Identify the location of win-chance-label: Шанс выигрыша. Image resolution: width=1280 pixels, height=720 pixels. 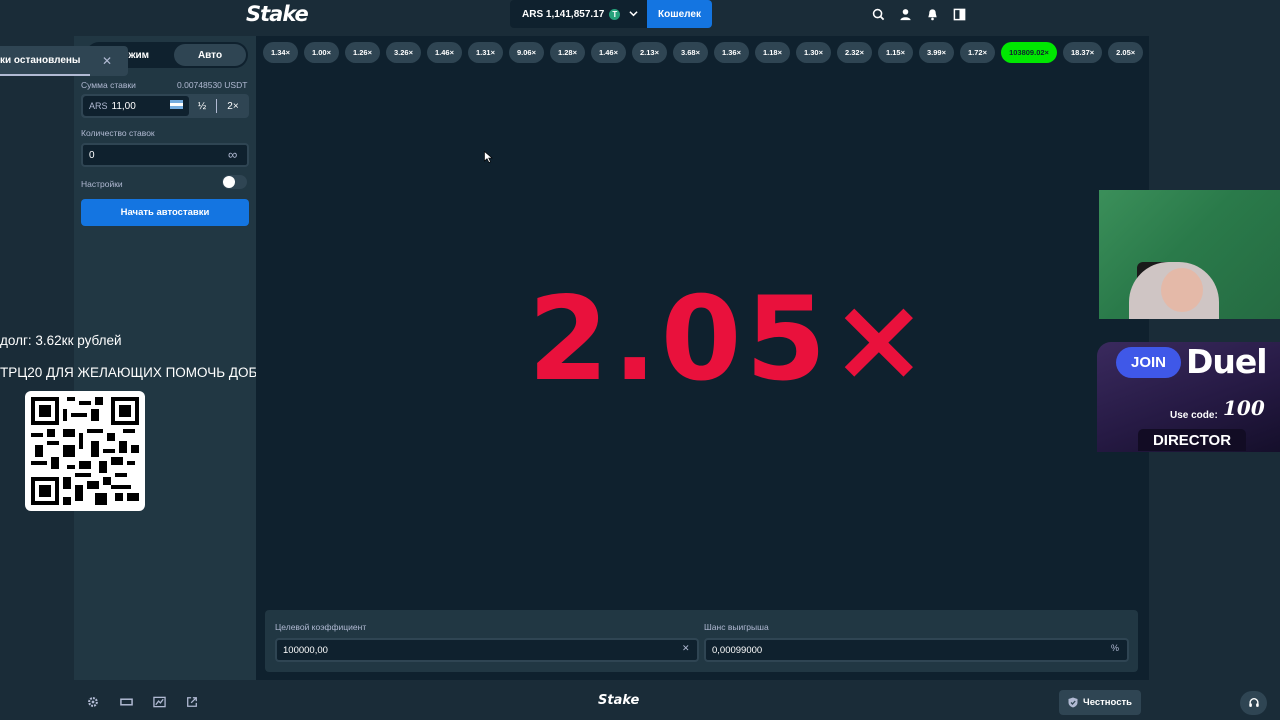
(736, 627).